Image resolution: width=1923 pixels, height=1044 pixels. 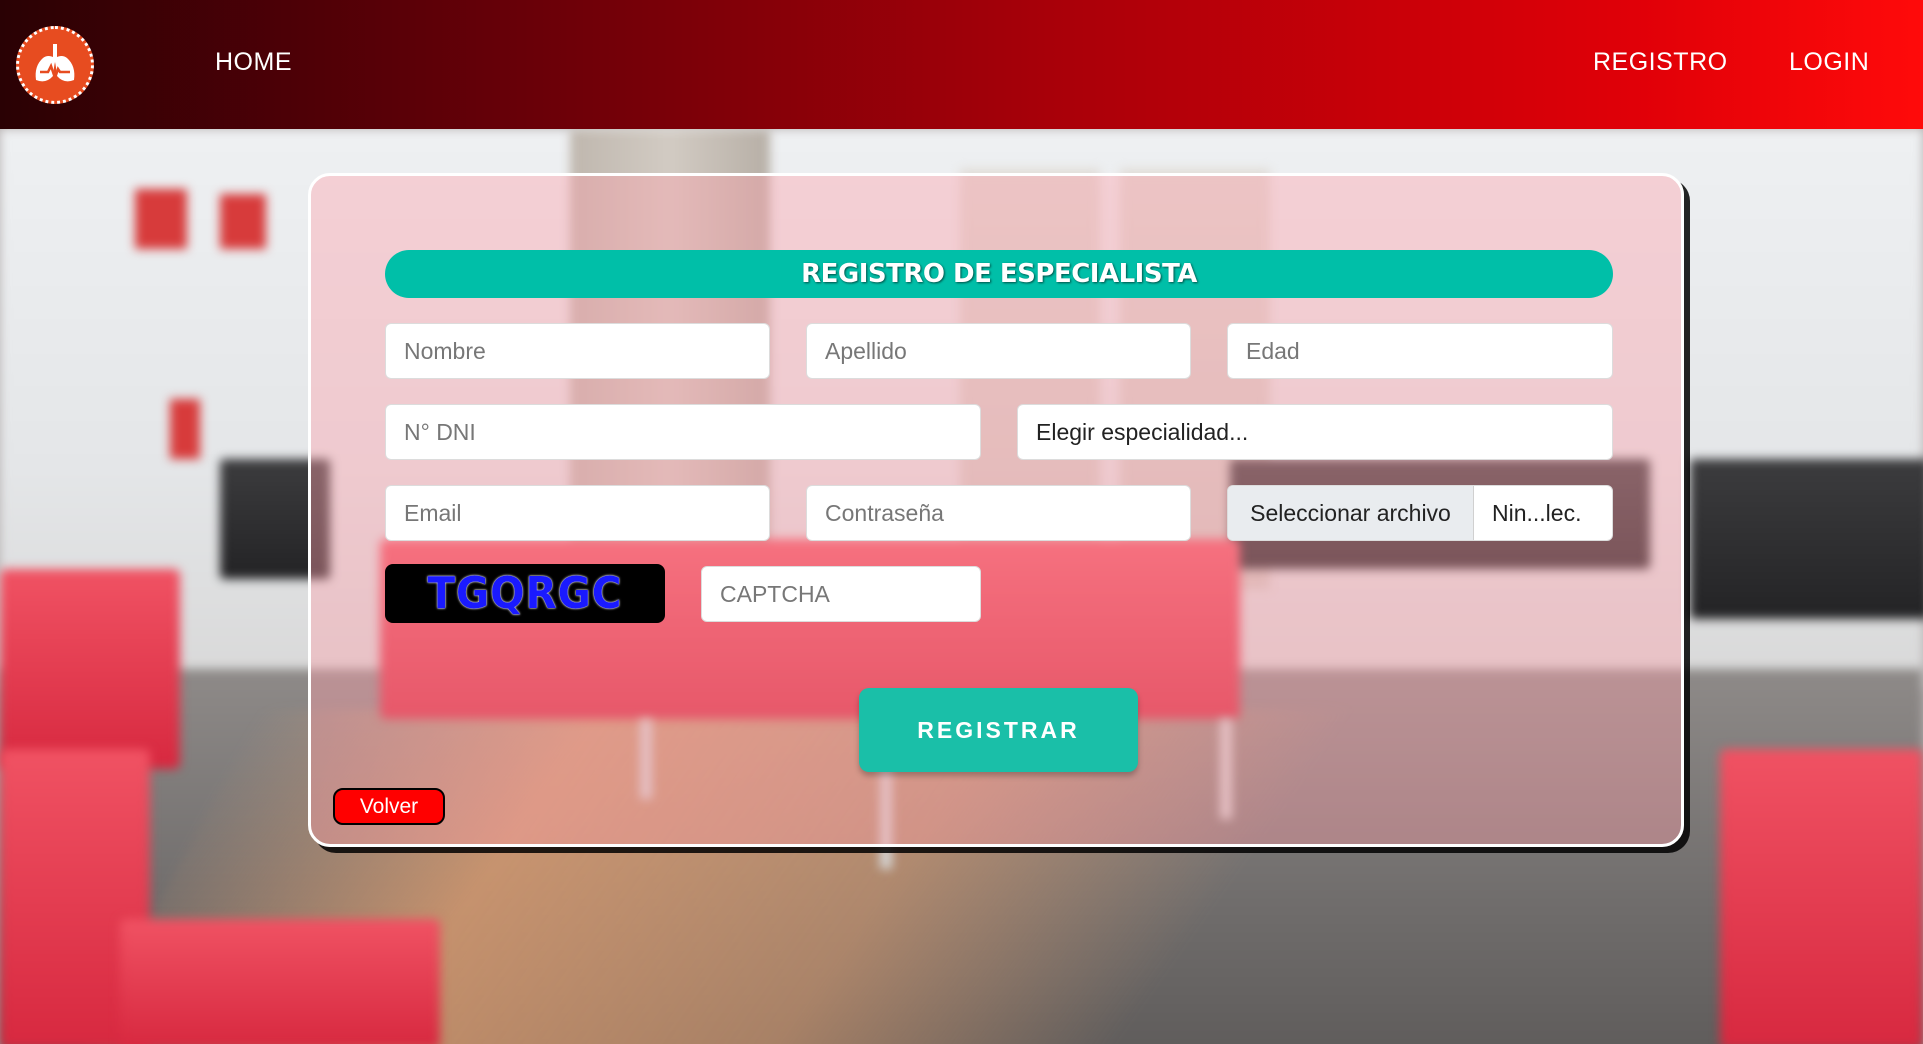 I want to click on edad-input, so click(x=1420, y=351).